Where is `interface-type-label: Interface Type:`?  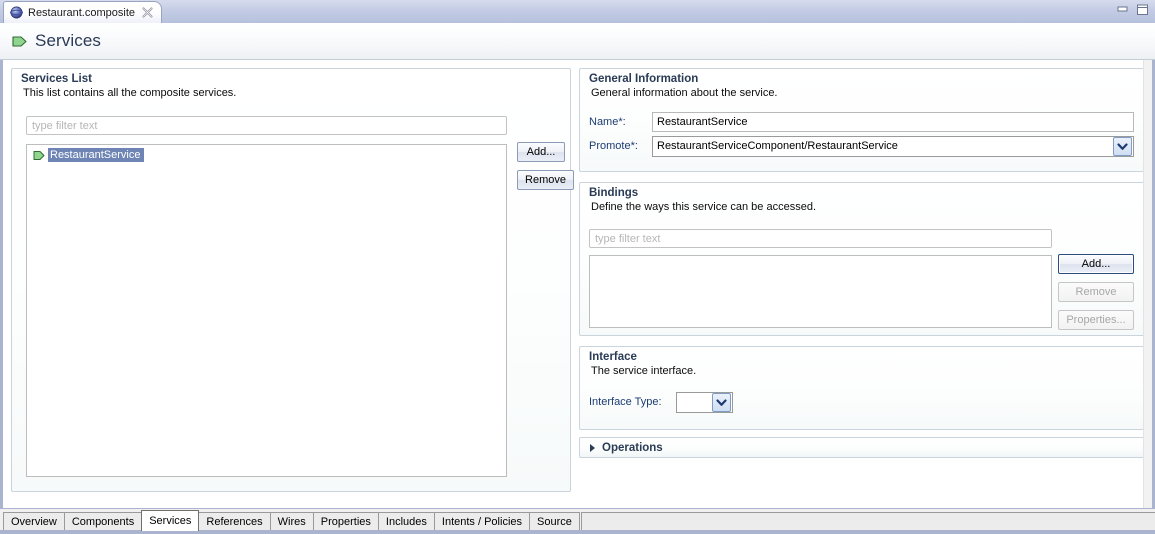
interface-type-label: Interface Type: is located at coordinates (625, 402).